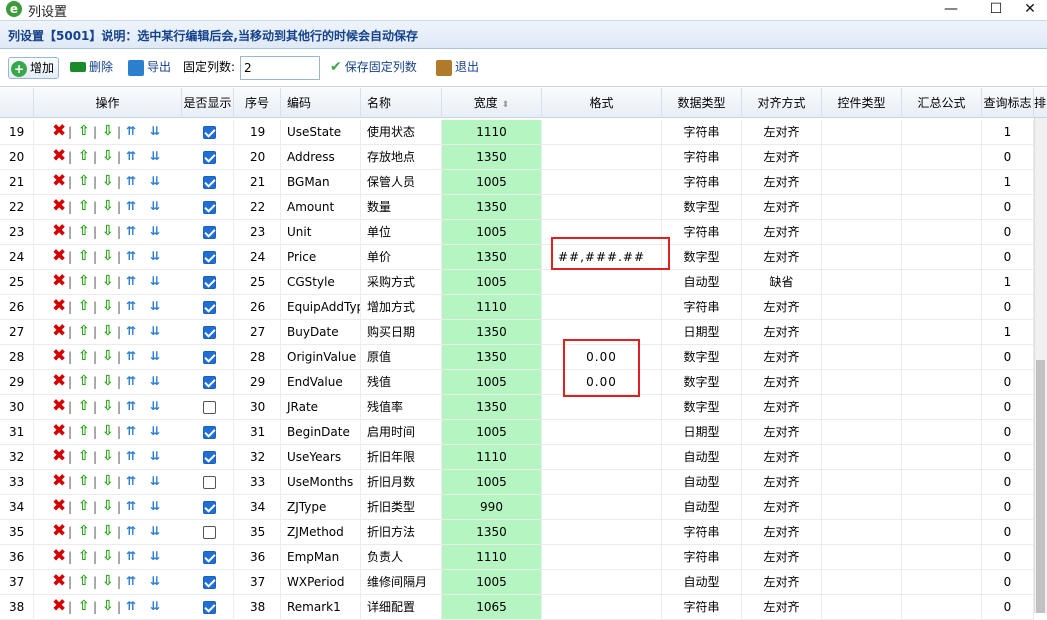 The image size is (1047, 620). I want to click on name-cell: 折旧年限, so click(401, 457).